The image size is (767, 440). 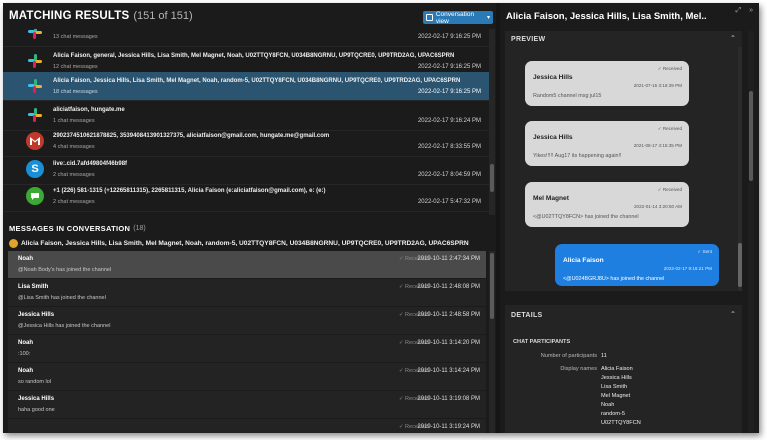 What do you see at coordinates (616, 396) in the screenshot?
I see `display-name: Mel Magnet` at bounding box center [616, 396].